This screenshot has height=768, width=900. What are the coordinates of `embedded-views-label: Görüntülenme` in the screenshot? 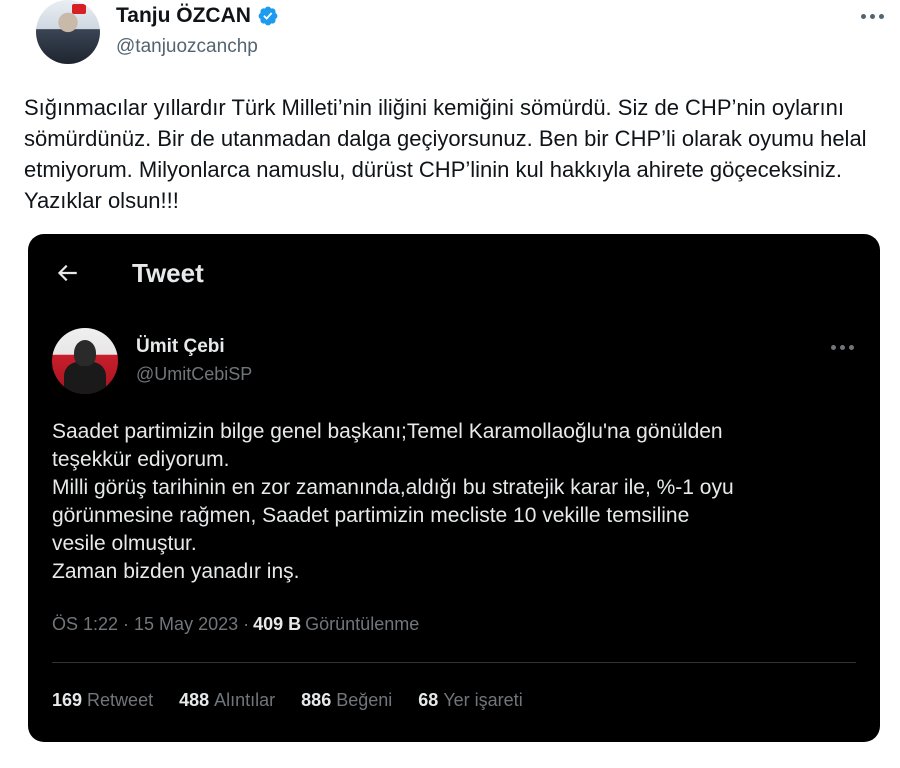 It's located at (362, 624).